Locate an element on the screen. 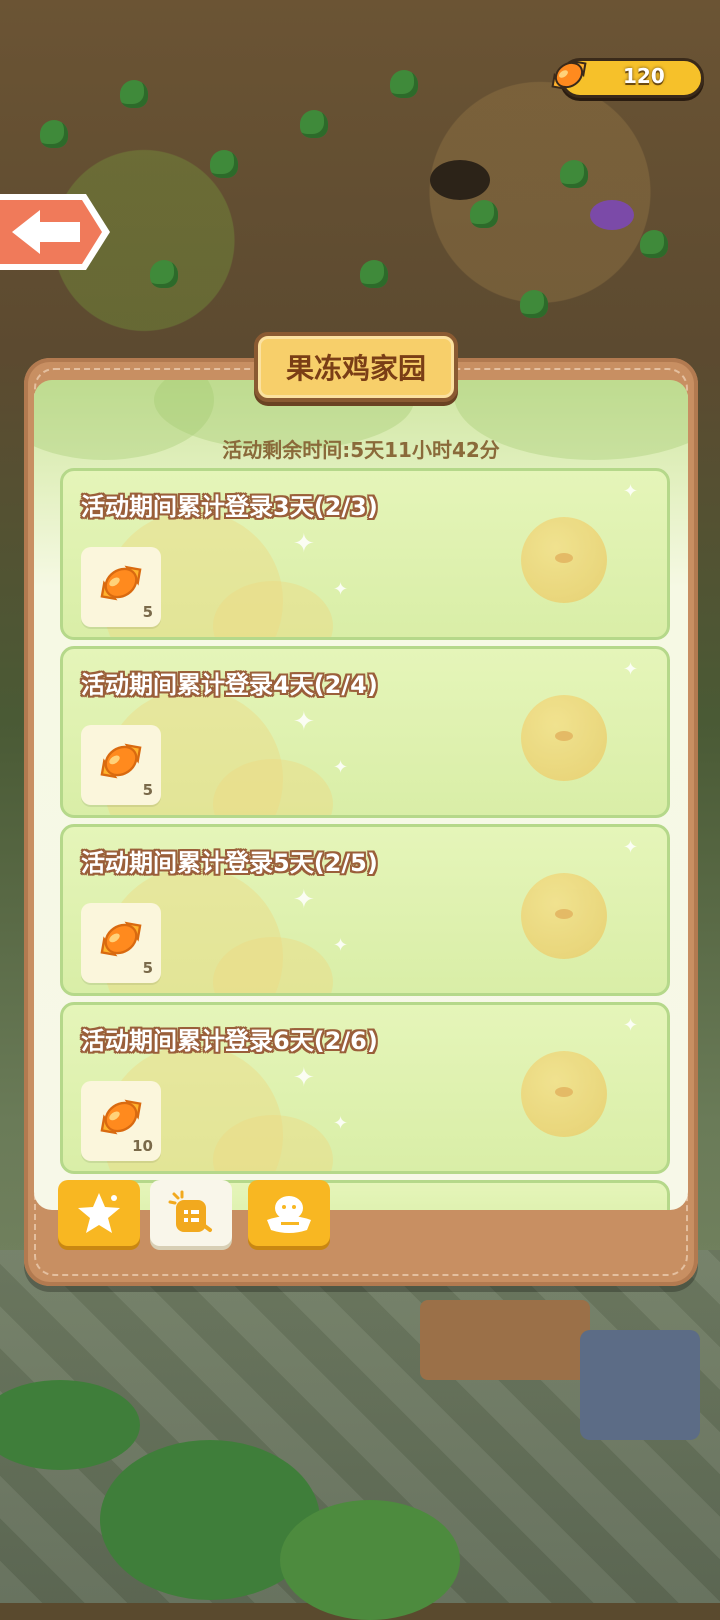  task-title: 活动期间累计登录4天(2/4) is located at coordinates (229, 685).